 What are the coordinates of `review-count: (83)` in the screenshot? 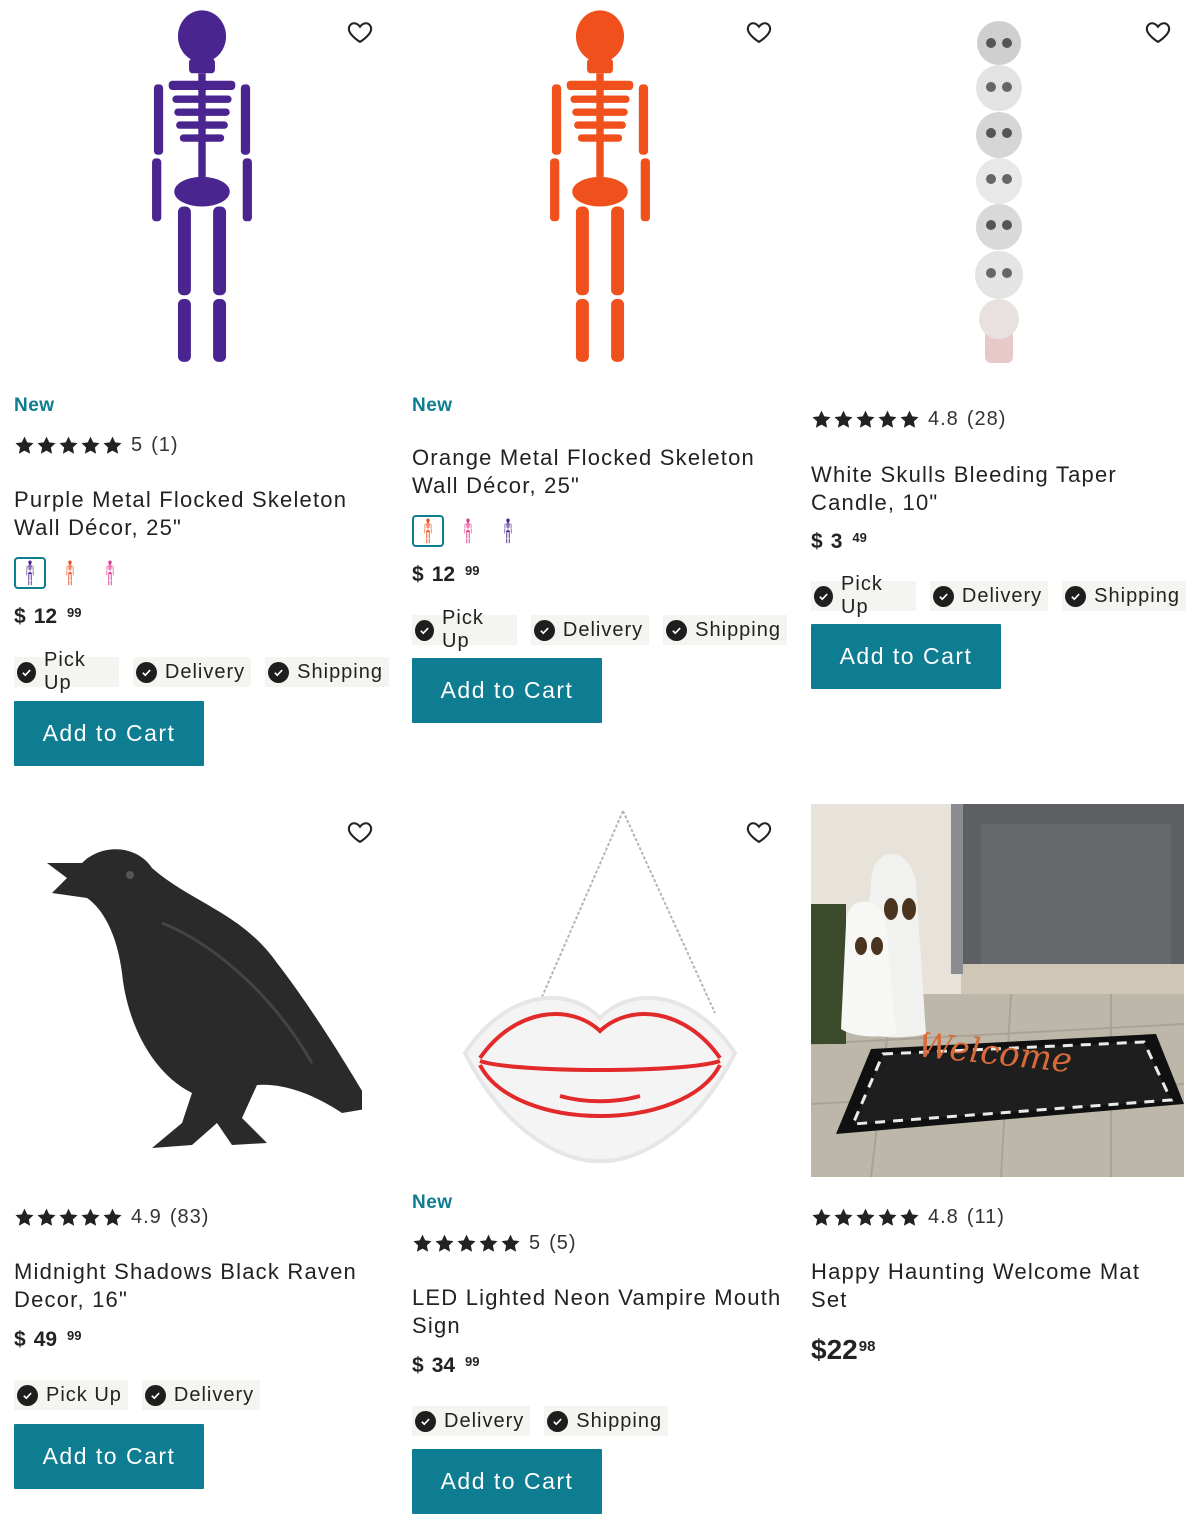 It's located at (189, 1217).